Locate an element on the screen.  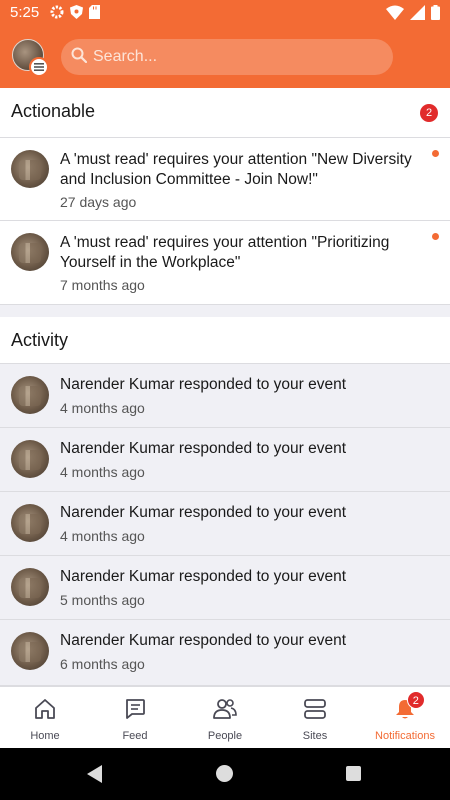
nav-label: Sites is located at coordinates (315, 736).